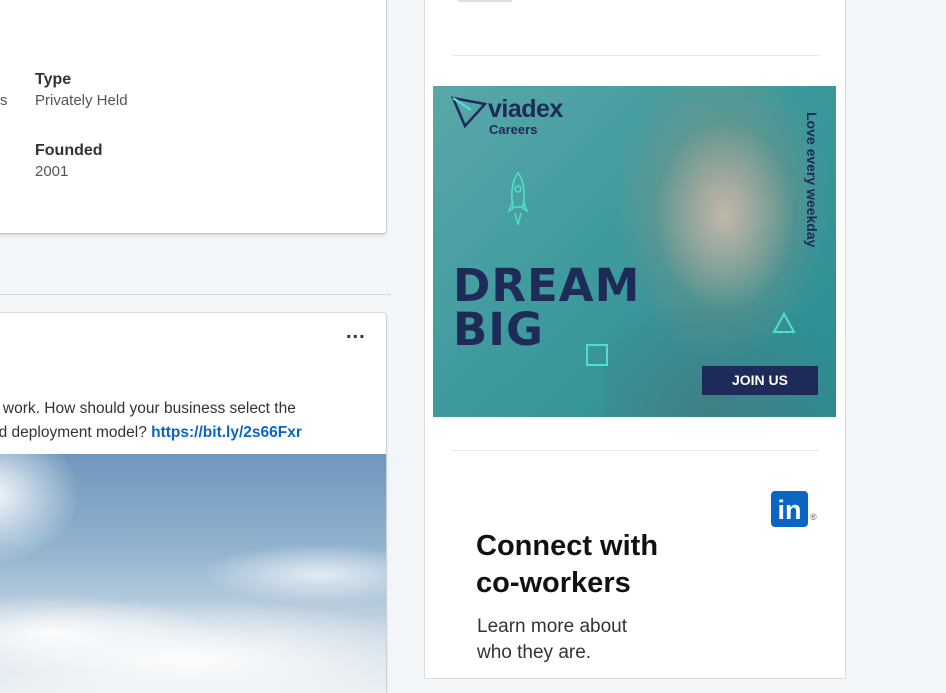 The width and height of the screenshot is (946, 693). I want to click on ad-headline-line-1: DREAM, so click(547, 285).